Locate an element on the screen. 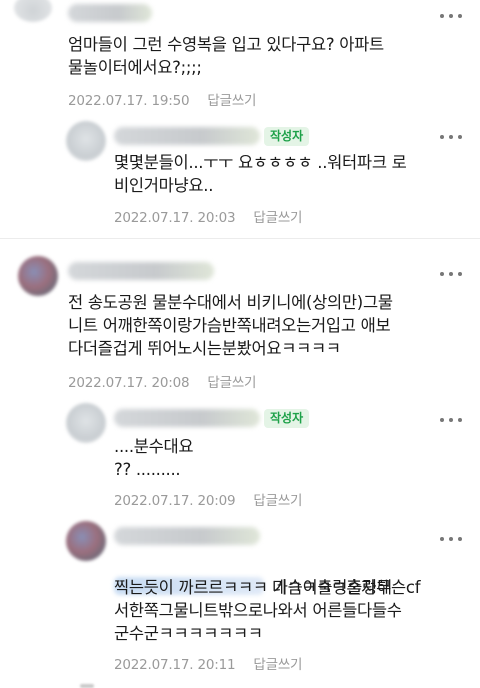 The width and height of the screenshot is (480, 688). comment-meta: 2022.07.17. 20:03 답글쓰기 is located at coordinates (208, 216).